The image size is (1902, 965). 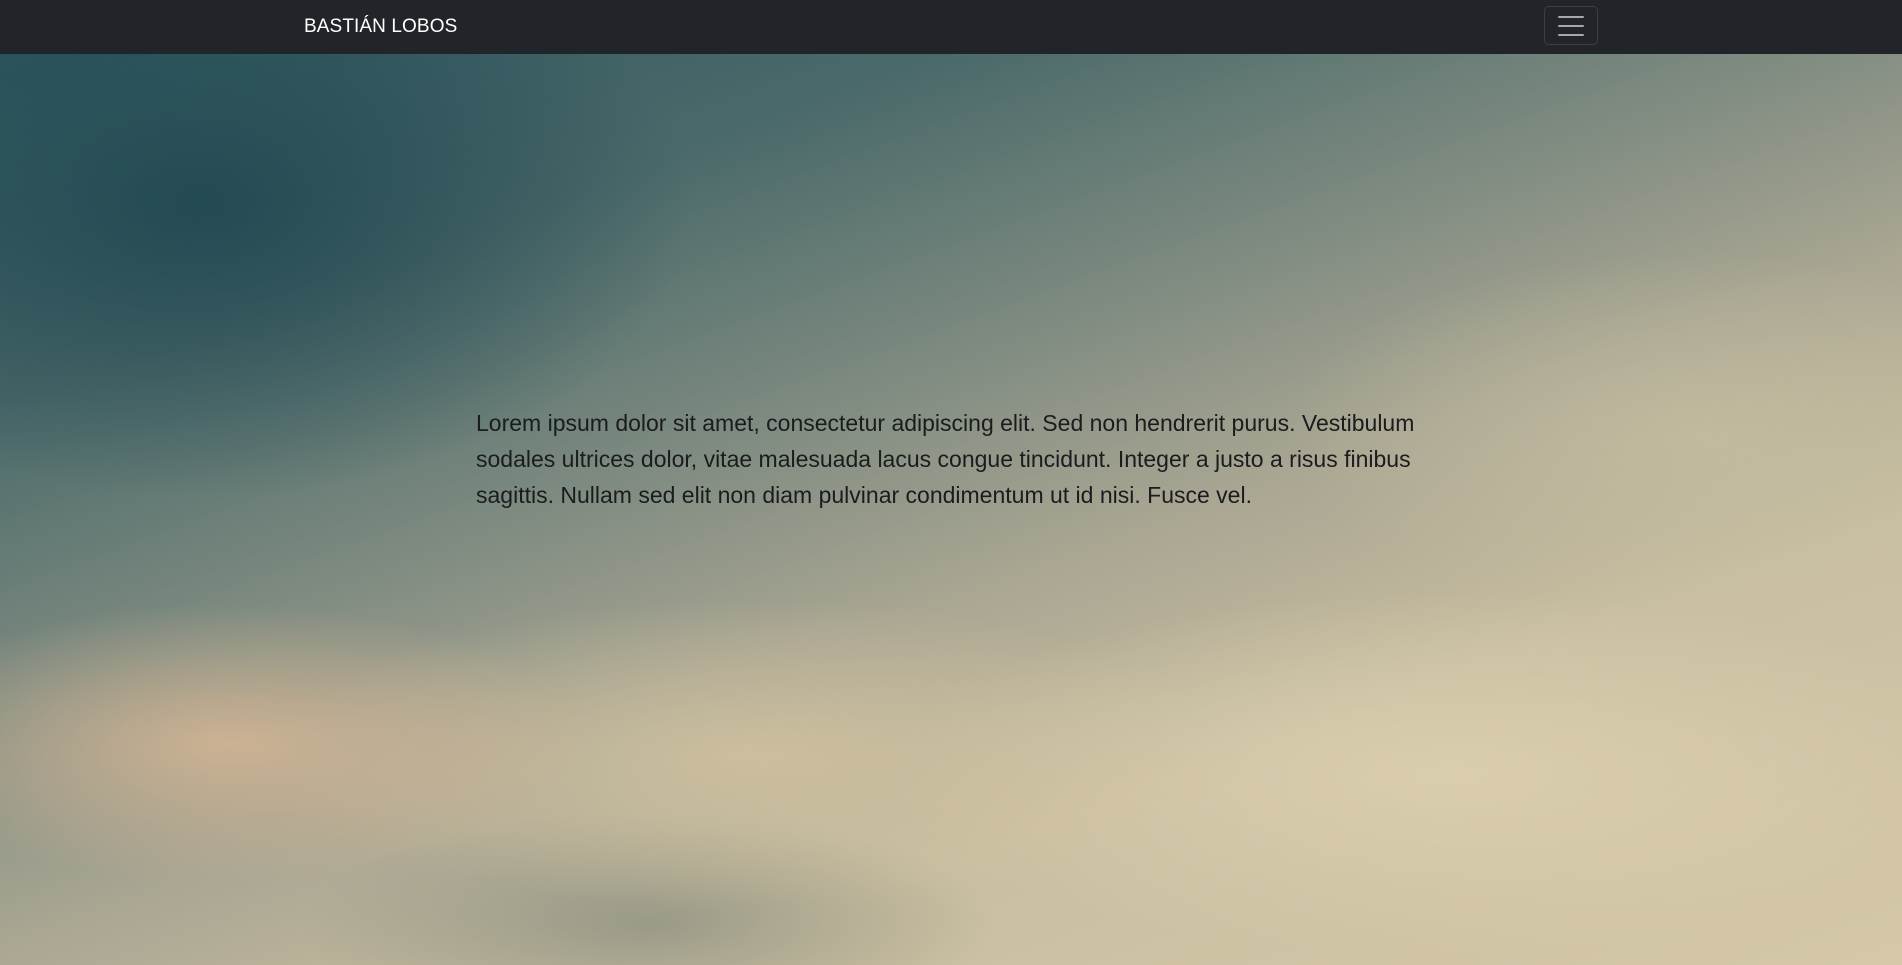 What do you see at coordinates (380, 27) in the screenshot?
I see `brand-link: BASTIÁN LOBOS` at bounding box center [380, 27].